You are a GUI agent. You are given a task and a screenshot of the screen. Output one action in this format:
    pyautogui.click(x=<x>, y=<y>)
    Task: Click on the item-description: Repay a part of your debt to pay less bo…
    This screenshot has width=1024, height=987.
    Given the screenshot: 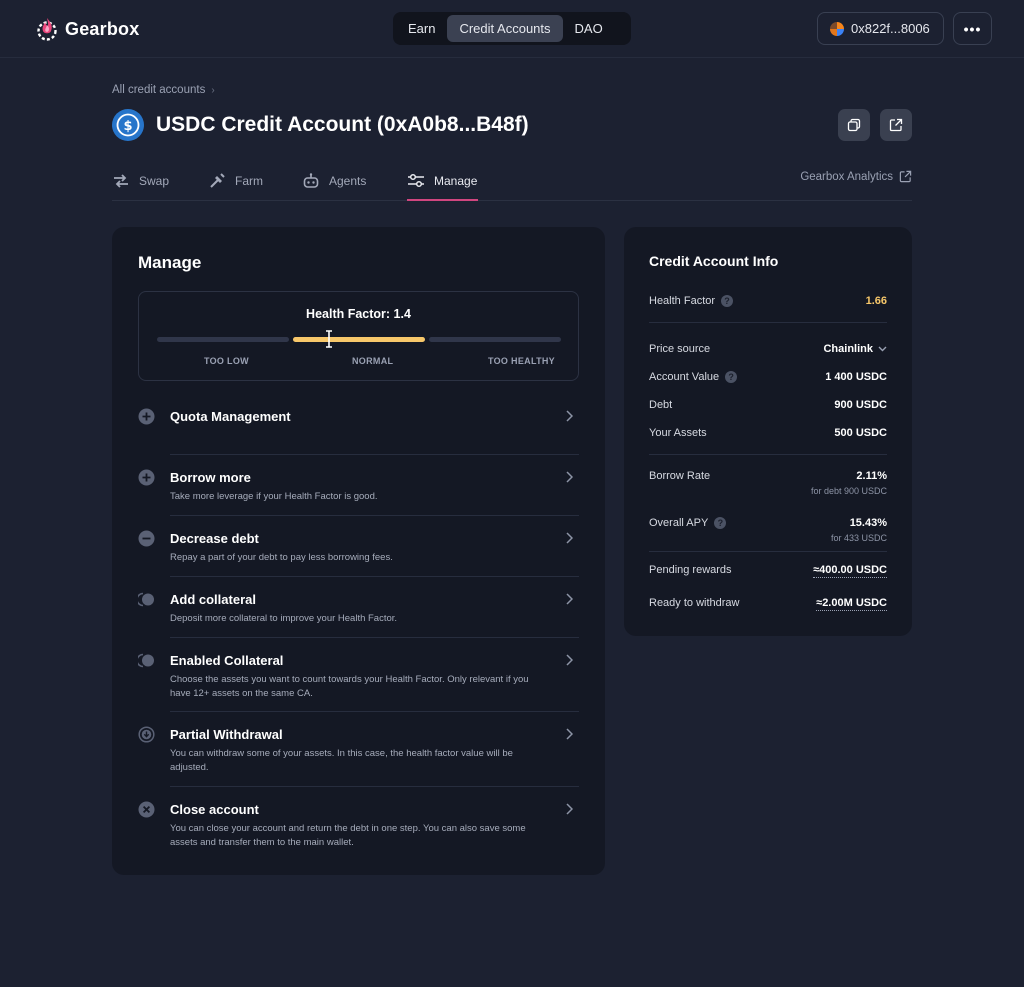 What is the action you would take?
    pyautogui.click(x=281, y=557)
    